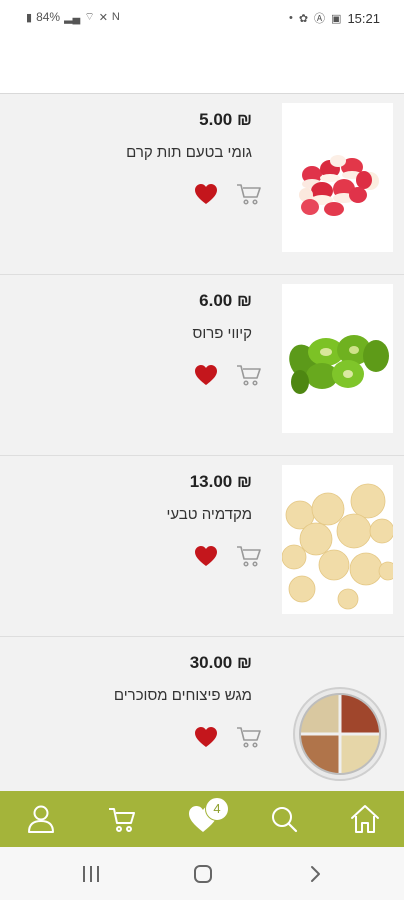 Image resolution: width=404 pixels, height=900 pixels. I want to click on settings-icon: ✿, so click(303, 18).